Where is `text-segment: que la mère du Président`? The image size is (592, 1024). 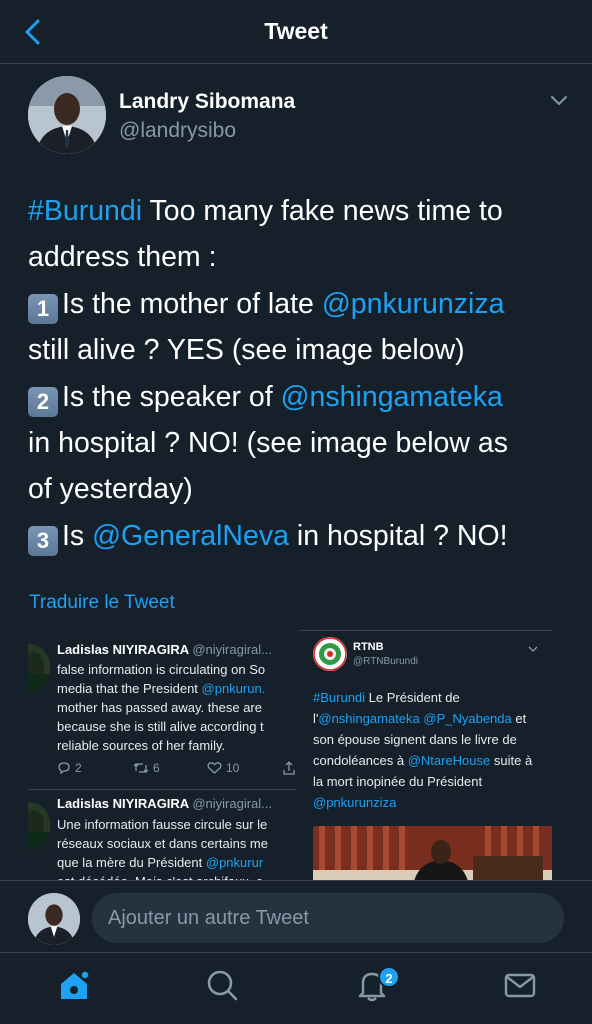
text-segment: que la mère du Président is located at coordinates (131, 862).